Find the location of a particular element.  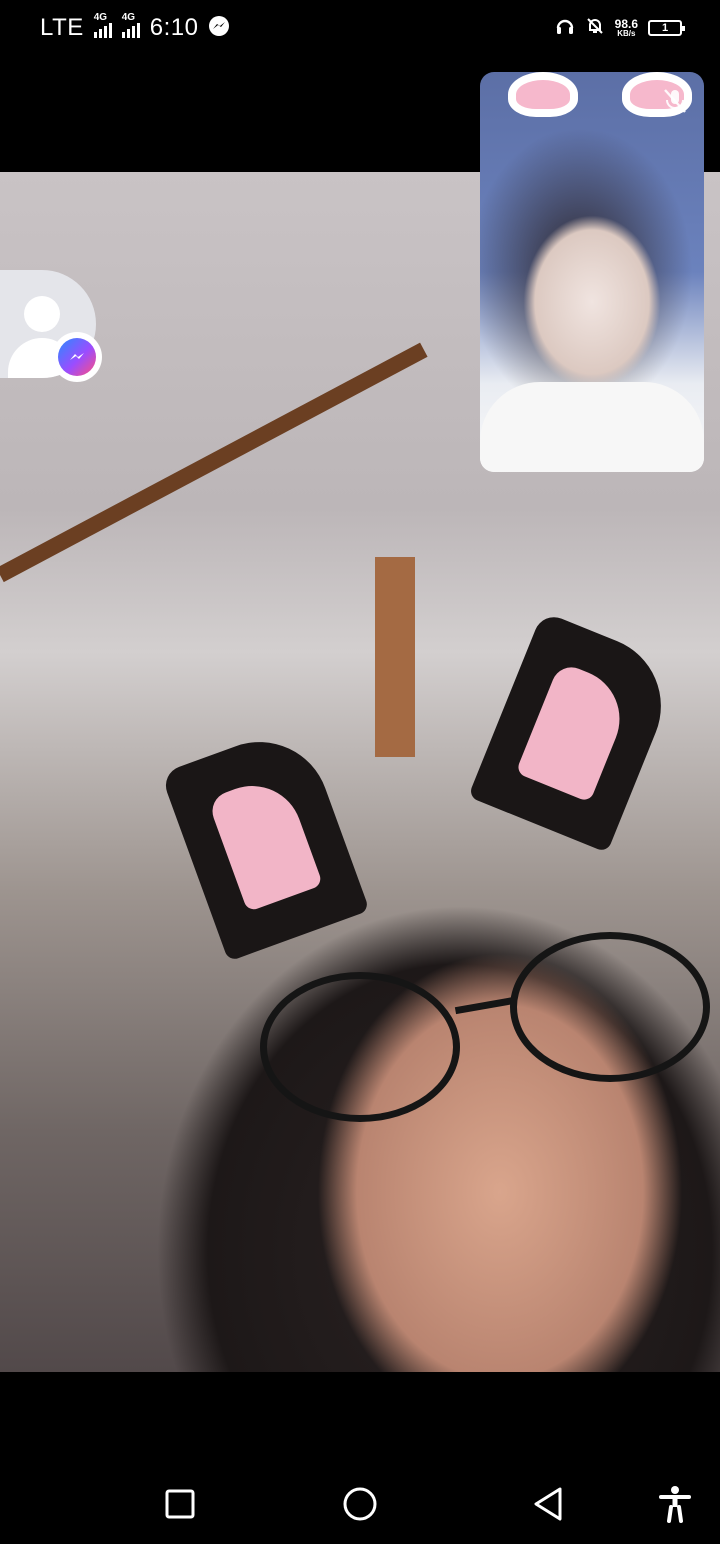

self-view-shirt is located at coordinates (592, 427).